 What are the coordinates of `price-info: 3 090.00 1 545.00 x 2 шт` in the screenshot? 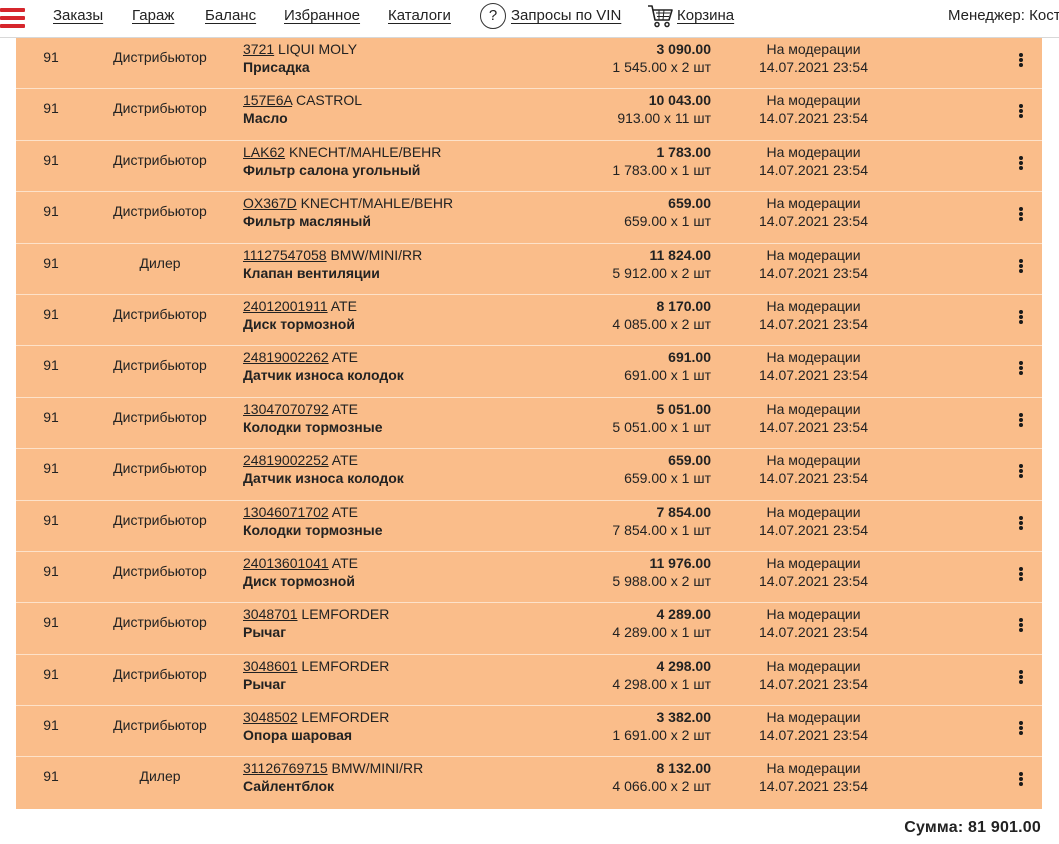 It's located at (661, 58).